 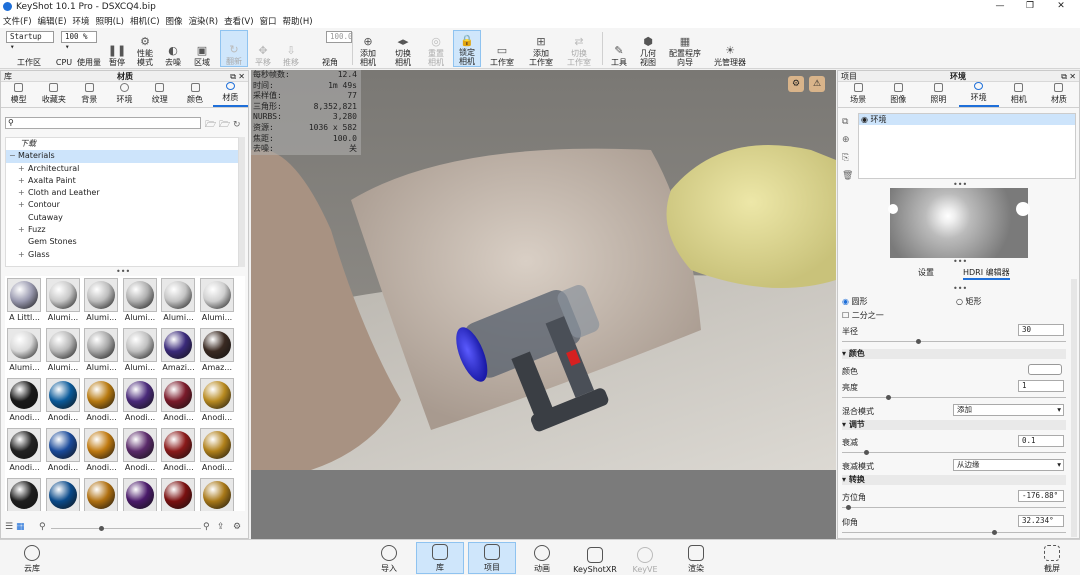 What do you see at coordinates (1041, 496) in the screenshot?
I see `azimuth-input: -176.88°` at bounding box center [1041, 496].